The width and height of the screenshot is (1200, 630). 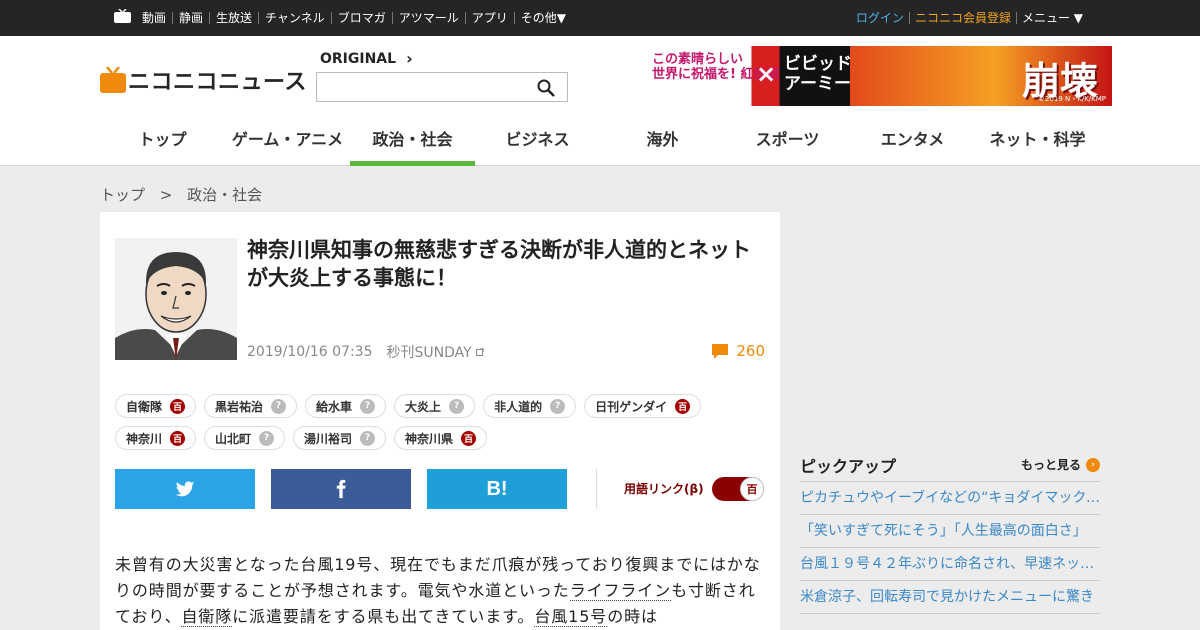 What do you see at coordinates (571, 617) in the screenshot?
I see `term-link: 台風15号` at bounding box center [571, 617].